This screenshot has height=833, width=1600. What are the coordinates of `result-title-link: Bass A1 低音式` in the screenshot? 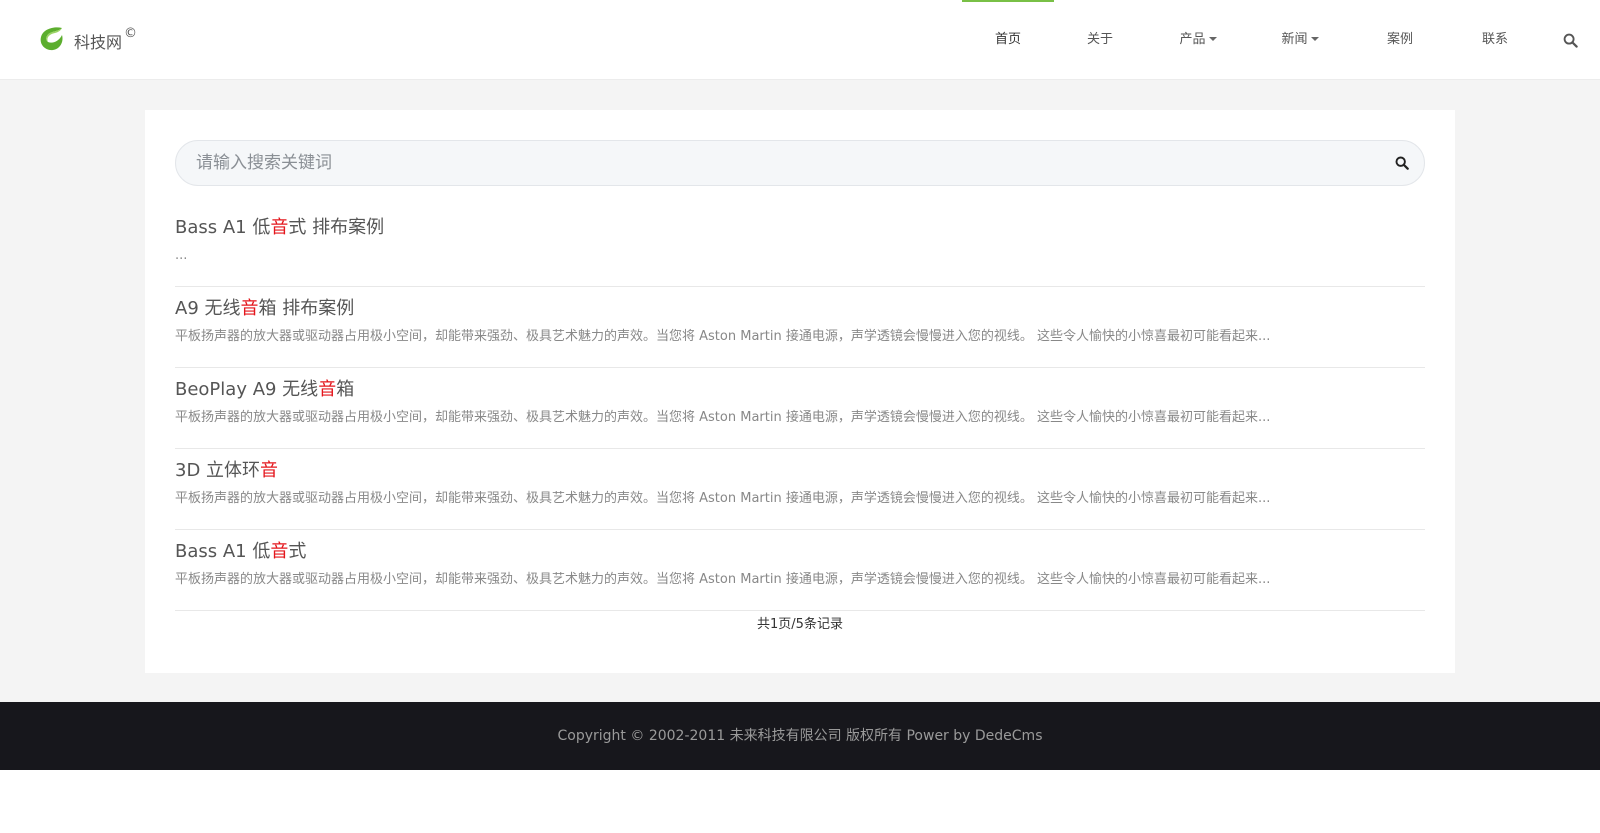 It's located at (800, 552).